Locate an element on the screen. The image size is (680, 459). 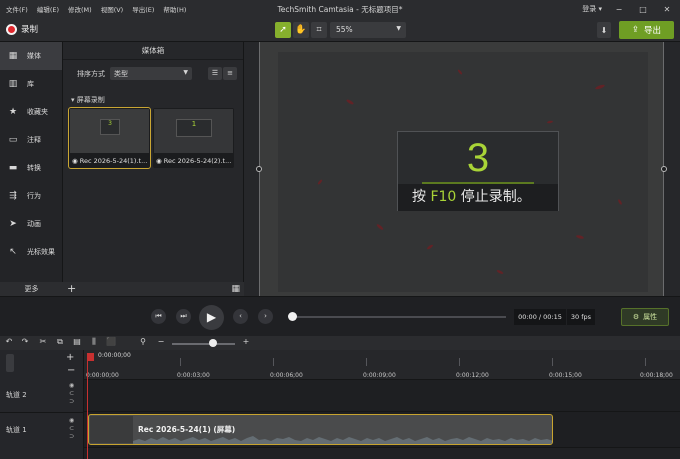
pan-tool-button: ✋ is located at coordinates (301, 30).